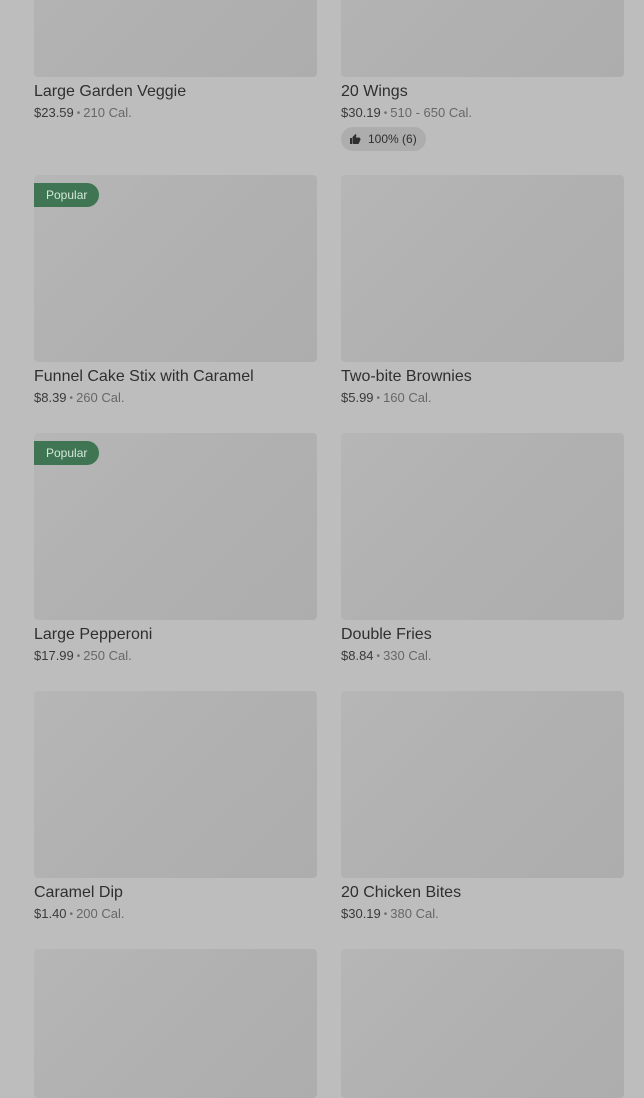 This screenshot has width=644, height=1098. I want to click on item-price: $8.39, so click(50, 397).